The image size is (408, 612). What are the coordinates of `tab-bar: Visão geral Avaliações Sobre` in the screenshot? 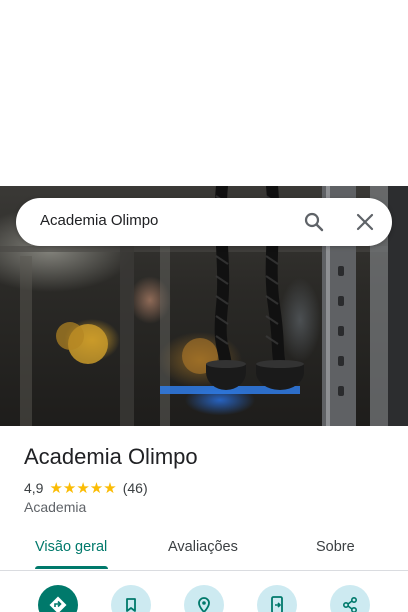 It's located at (204, 549).